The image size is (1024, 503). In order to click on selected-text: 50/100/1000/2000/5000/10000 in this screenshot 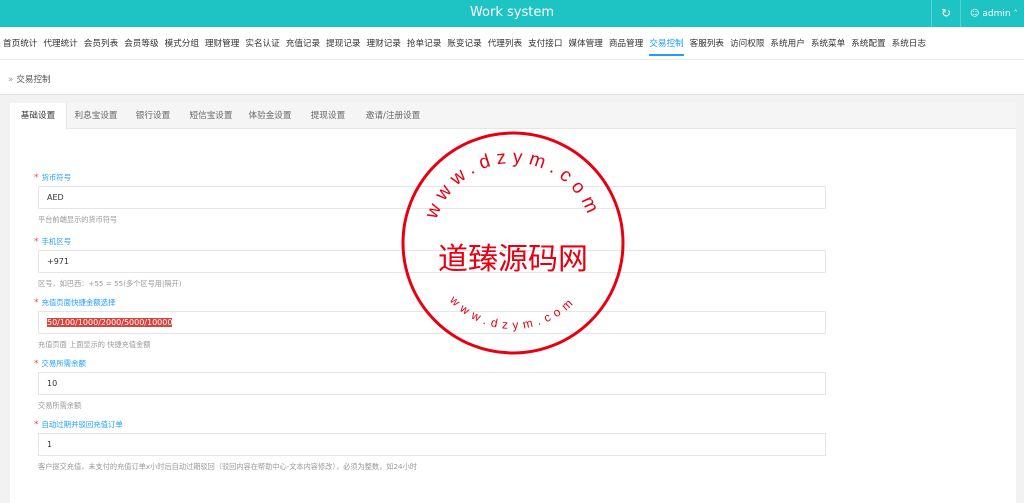, I will do `click(110, 322)`.